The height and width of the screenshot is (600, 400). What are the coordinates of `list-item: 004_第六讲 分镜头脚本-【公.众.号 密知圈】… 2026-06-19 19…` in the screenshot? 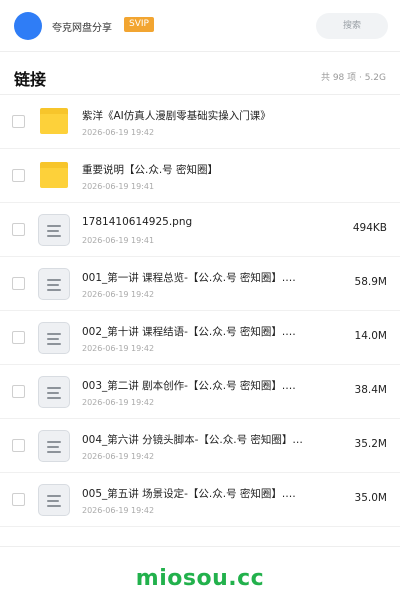 It's located at (200, 446).